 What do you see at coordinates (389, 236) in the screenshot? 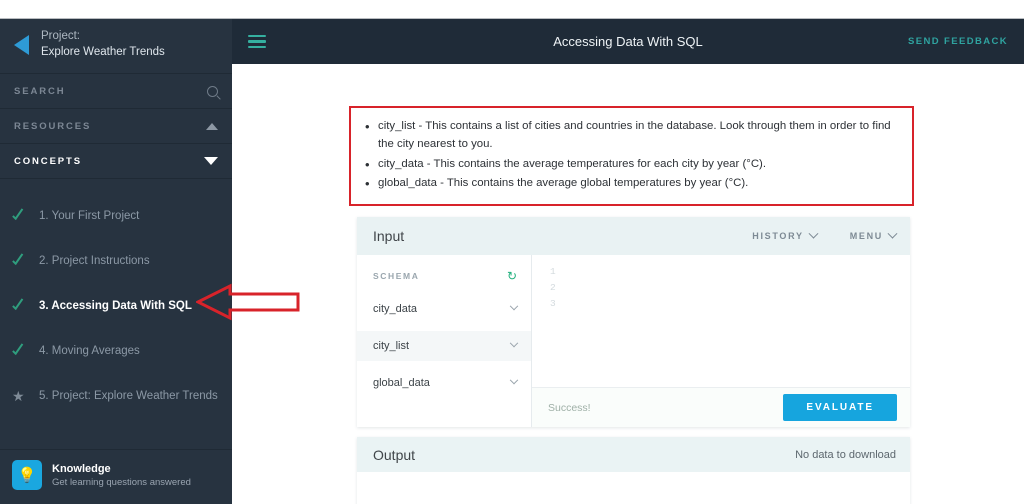
I see `input-panel-title: Input` at bounding box center [389, 236].